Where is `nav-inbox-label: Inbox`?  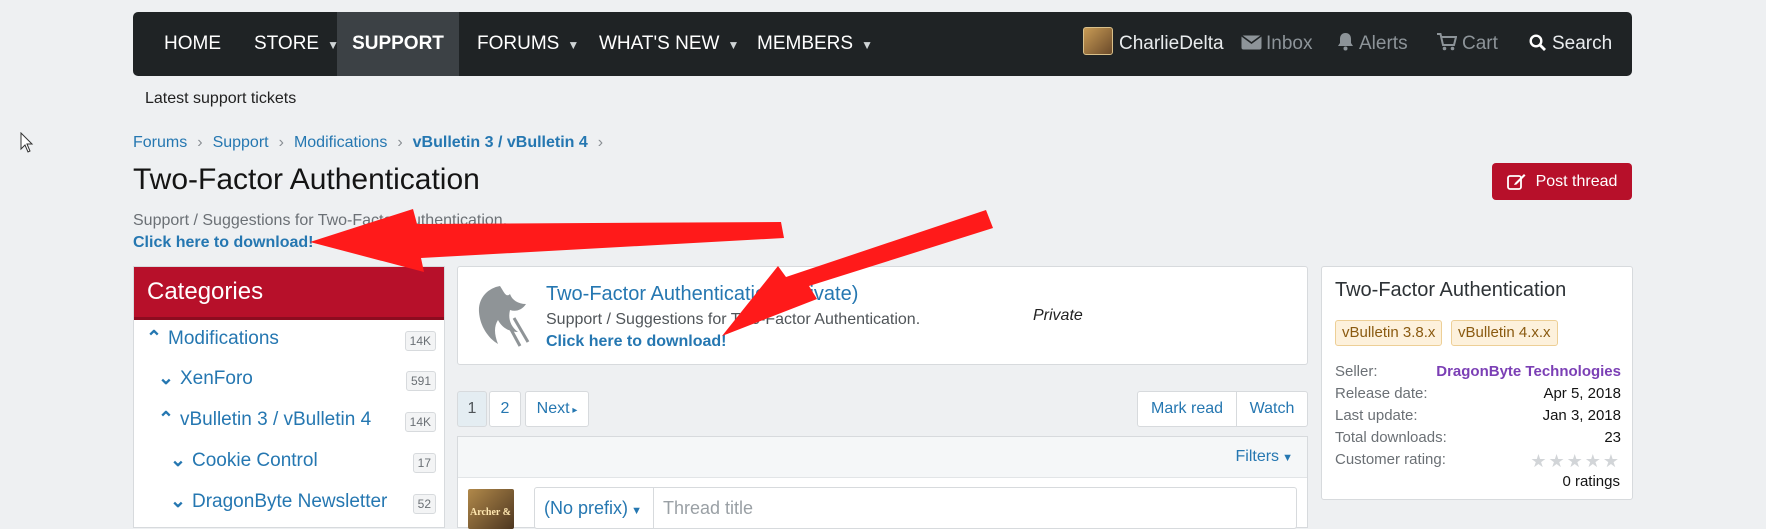 nav-inbox-label: Inbox is located at coordinates (1289, 43).